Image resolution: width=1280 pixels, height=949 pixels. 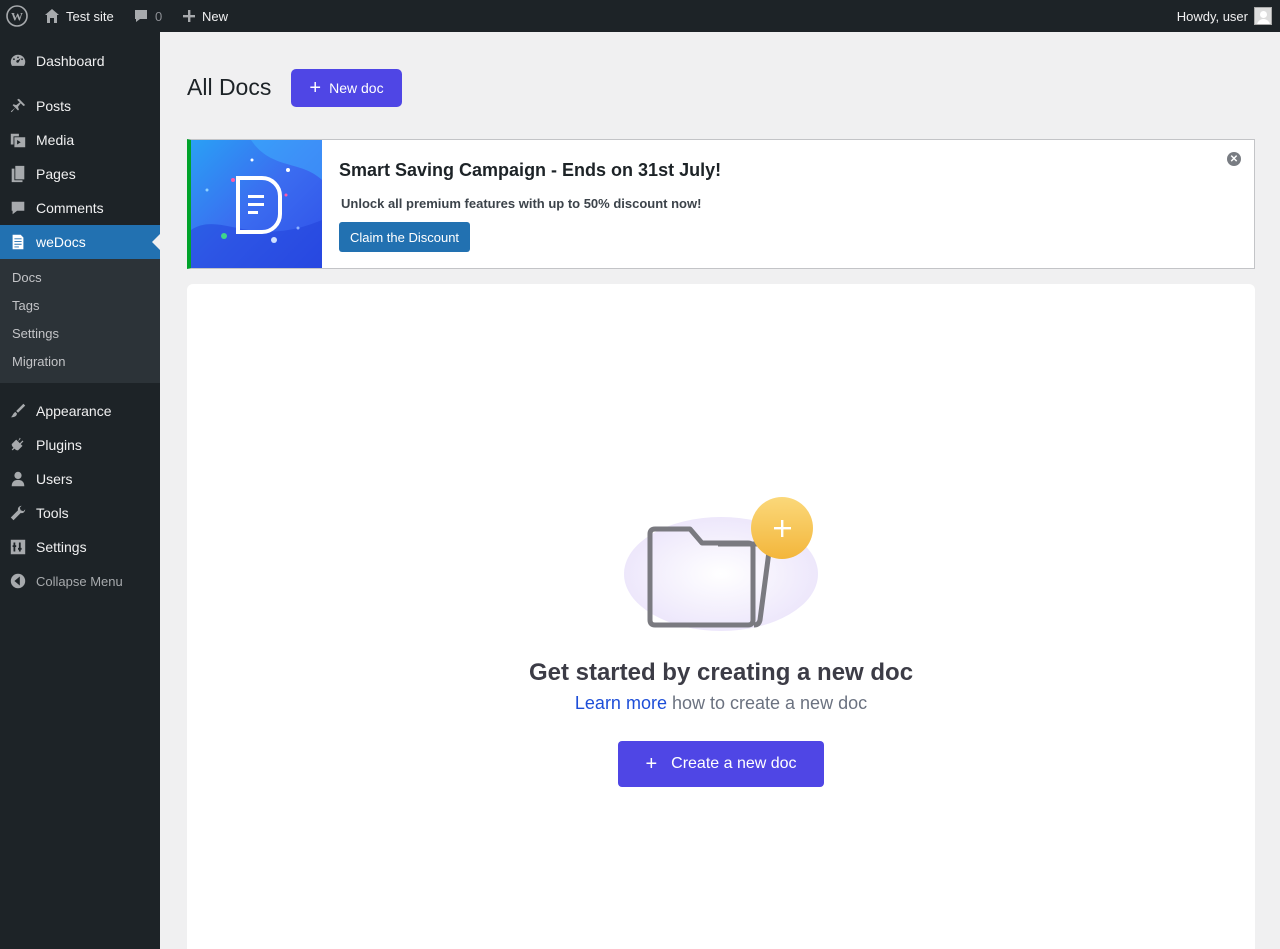 I want to click on sidebar-item-settings: Settings, so click(x=80, y=547).